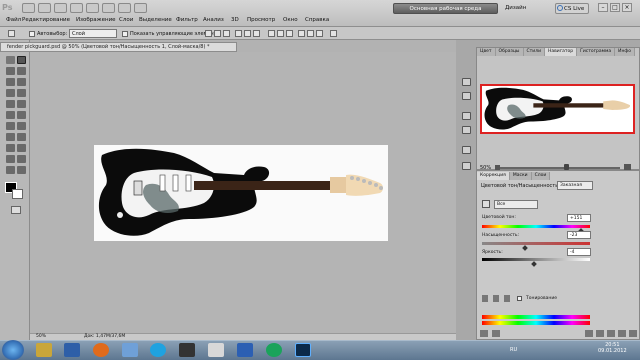 Image resolution: width=640 pixels, height=360 pixels. Describe the element at coordinates (579, 235) in the screenshot. I see `saturation-value-field: -23` at that location.